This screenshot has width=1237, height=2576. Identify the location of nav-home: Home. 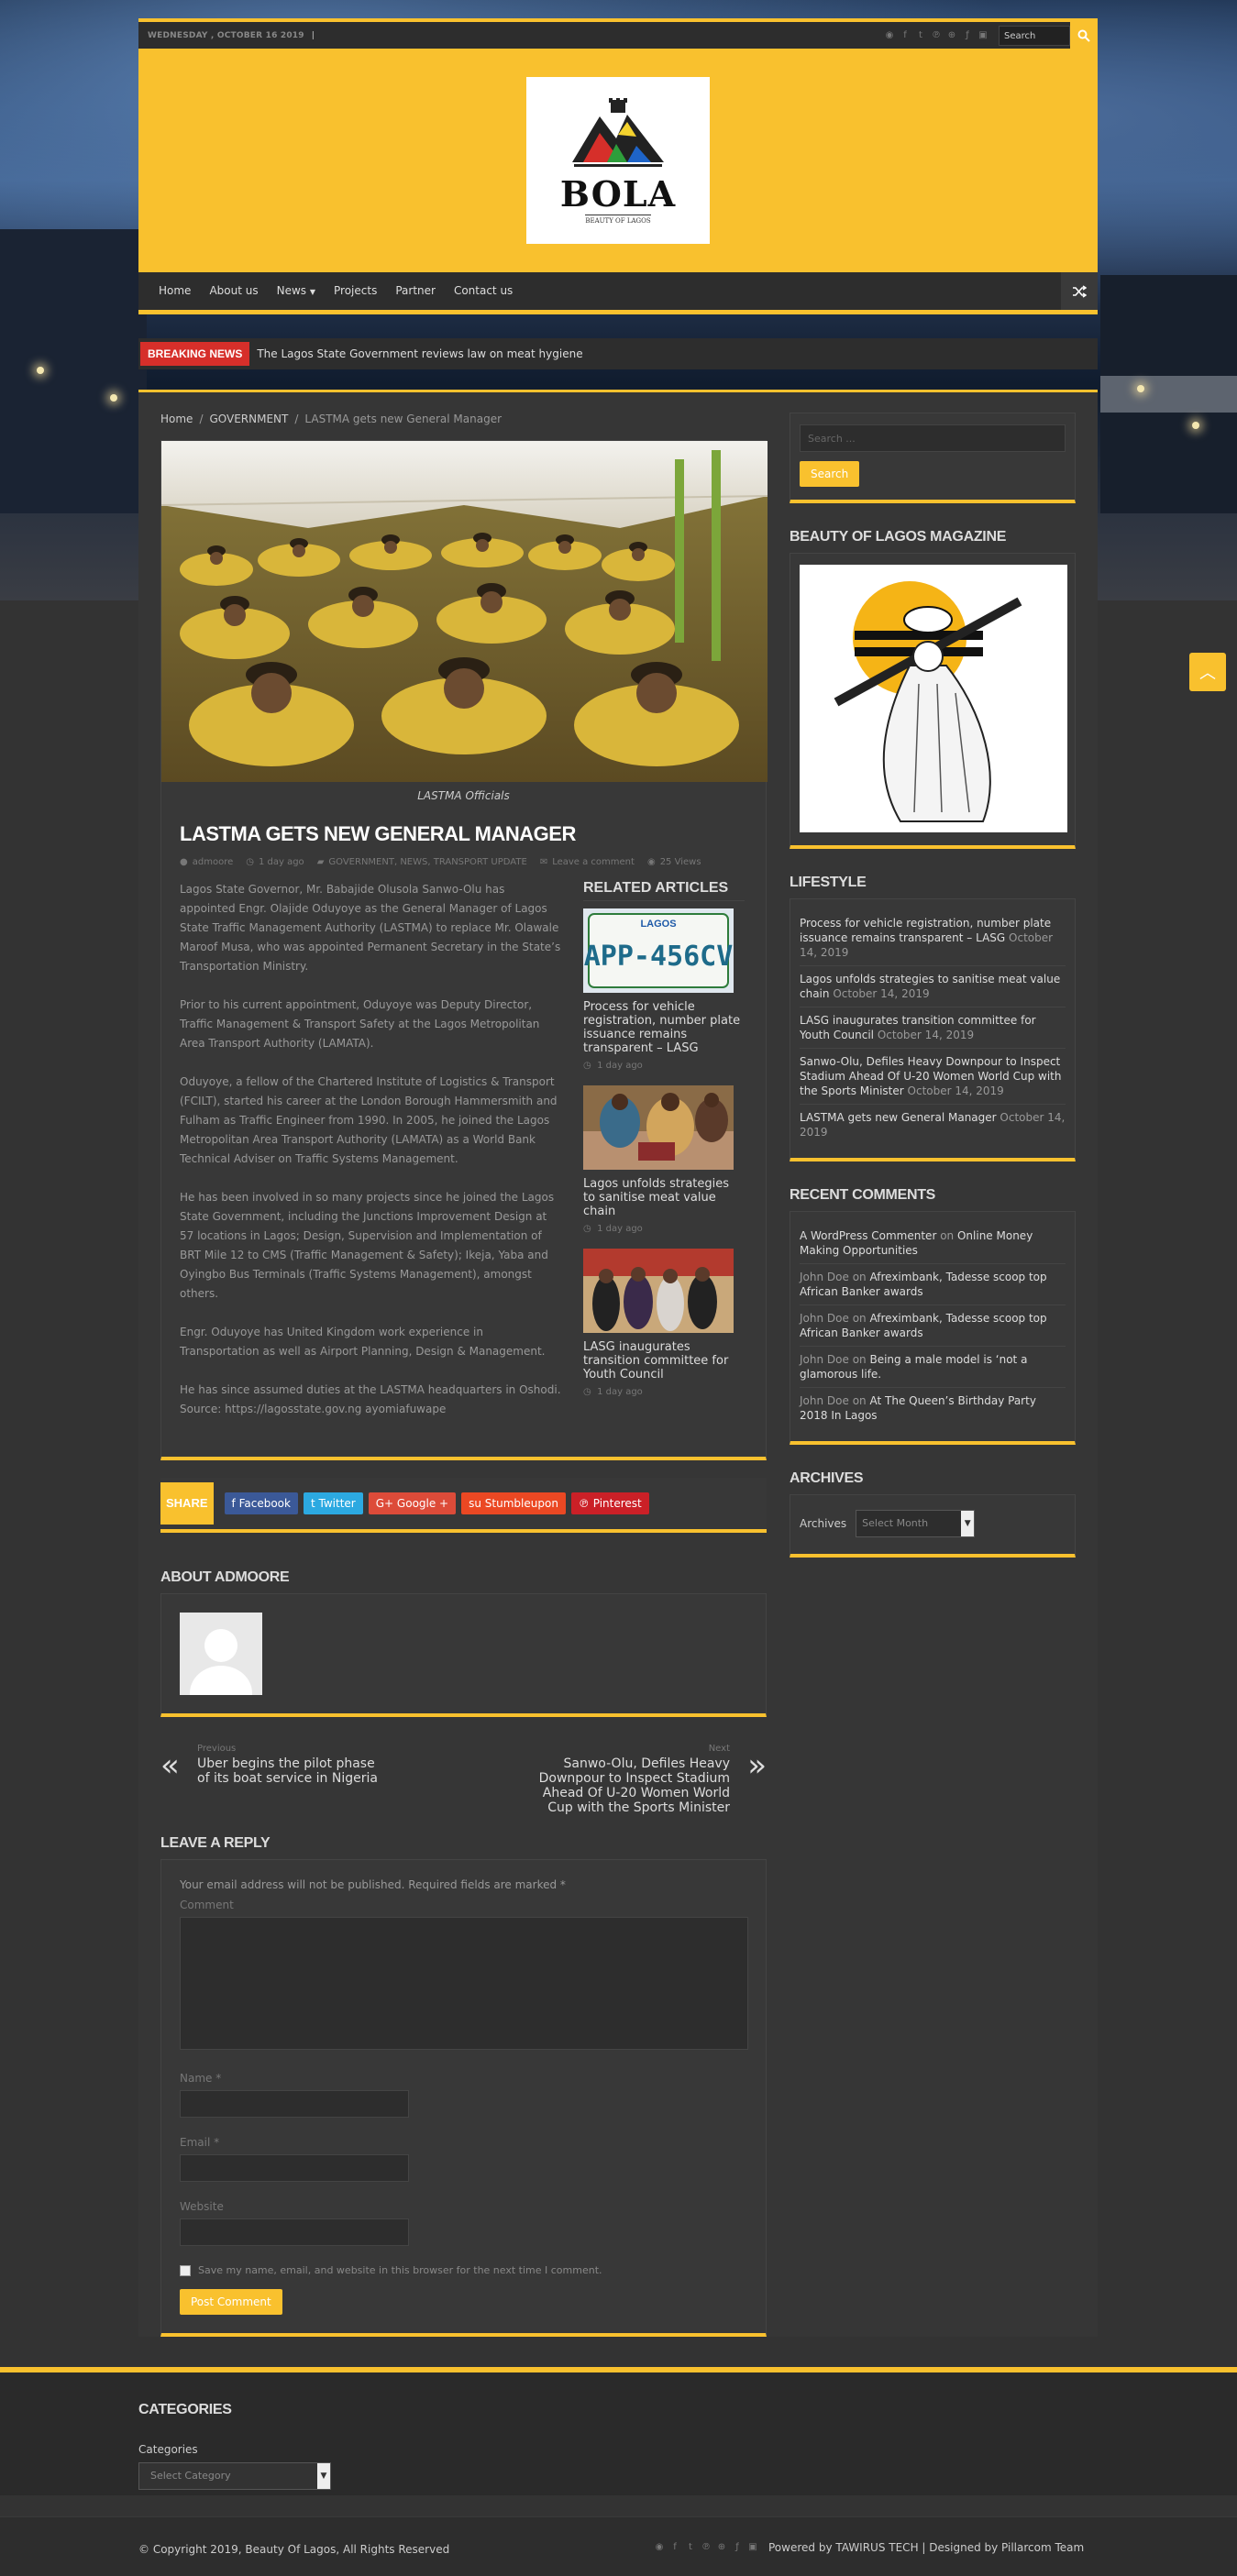
(169, 291).